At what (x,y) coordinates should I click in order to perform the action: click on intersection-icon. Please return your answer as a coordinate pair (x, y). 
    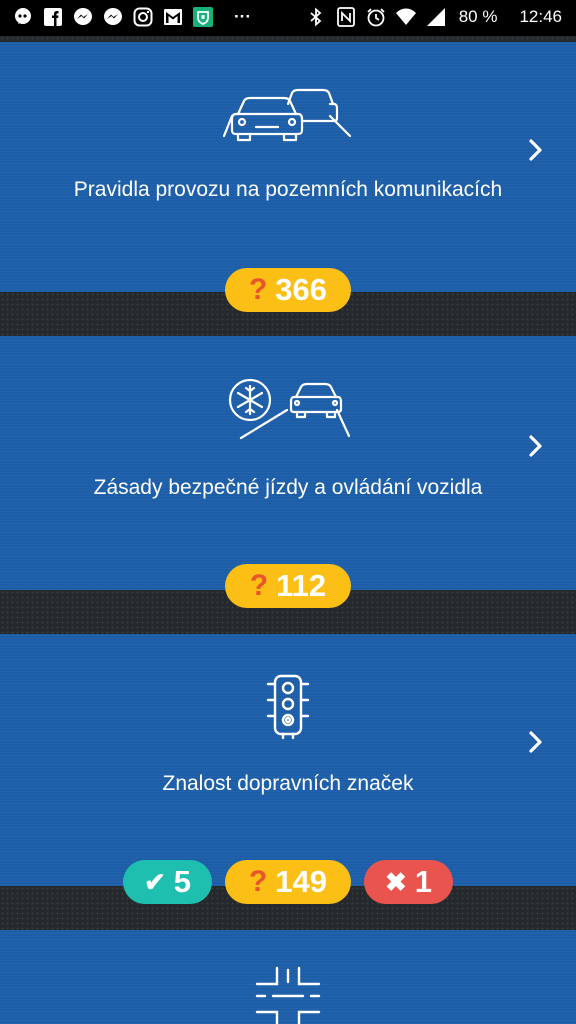
    Looking at the image, I should click on (288, 995).